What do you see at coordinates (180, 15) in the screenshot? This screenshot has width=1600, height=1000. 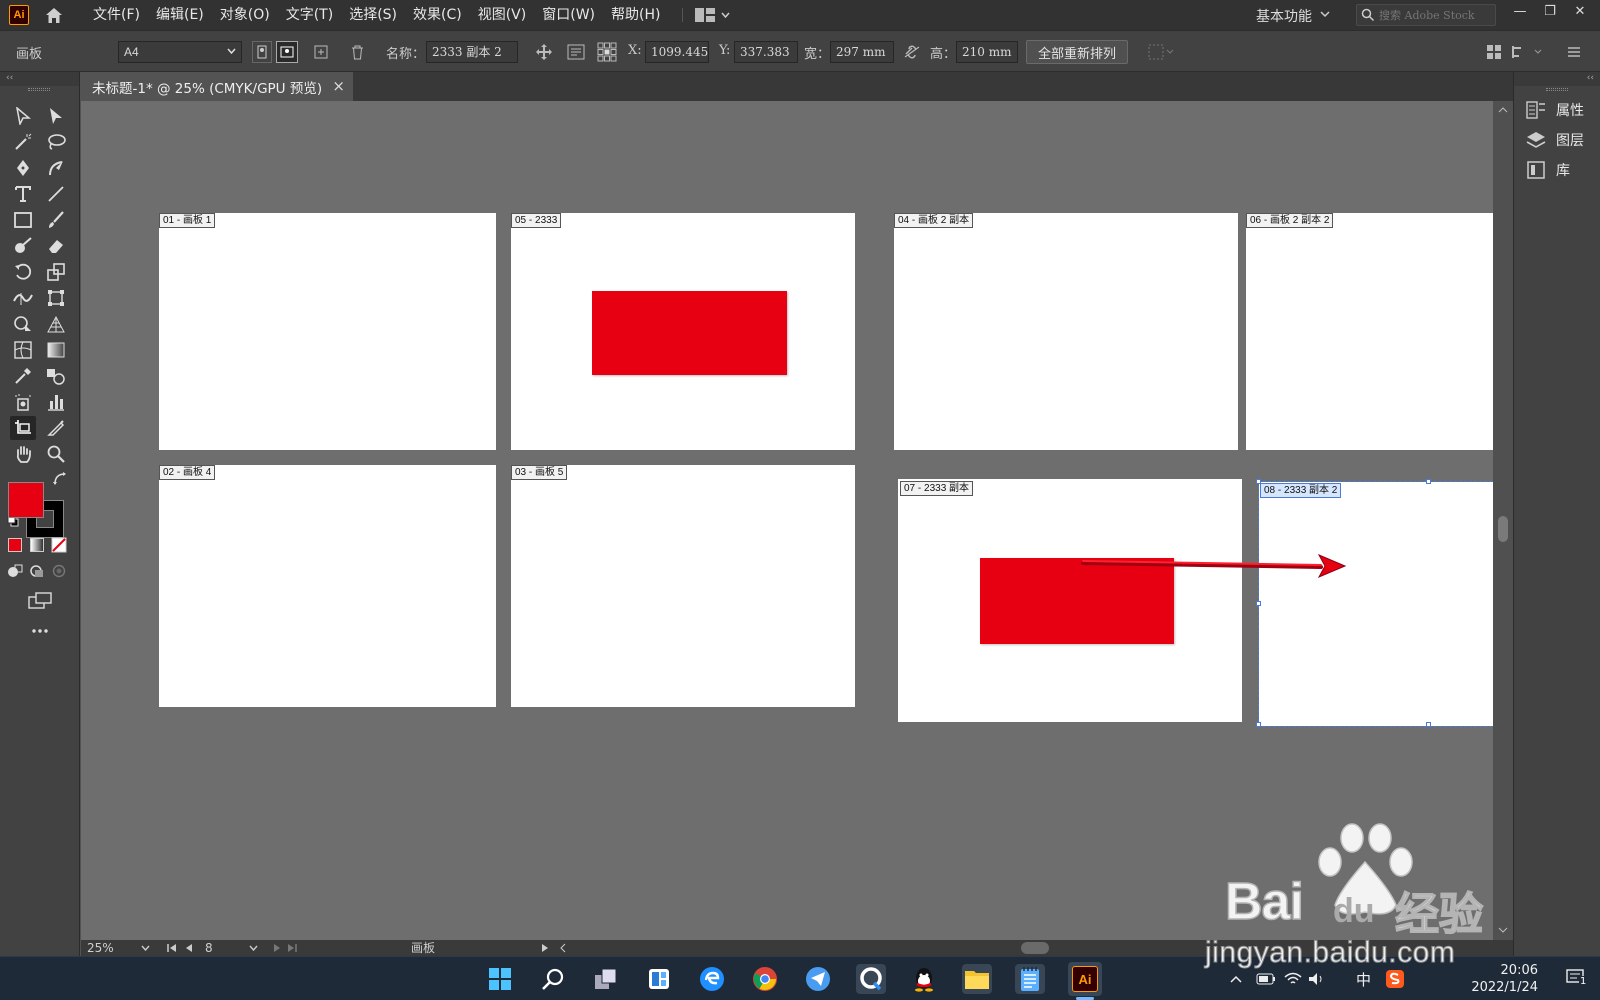 I see `menu-edit: 编辑(E)` at bounding box center [180, 15].